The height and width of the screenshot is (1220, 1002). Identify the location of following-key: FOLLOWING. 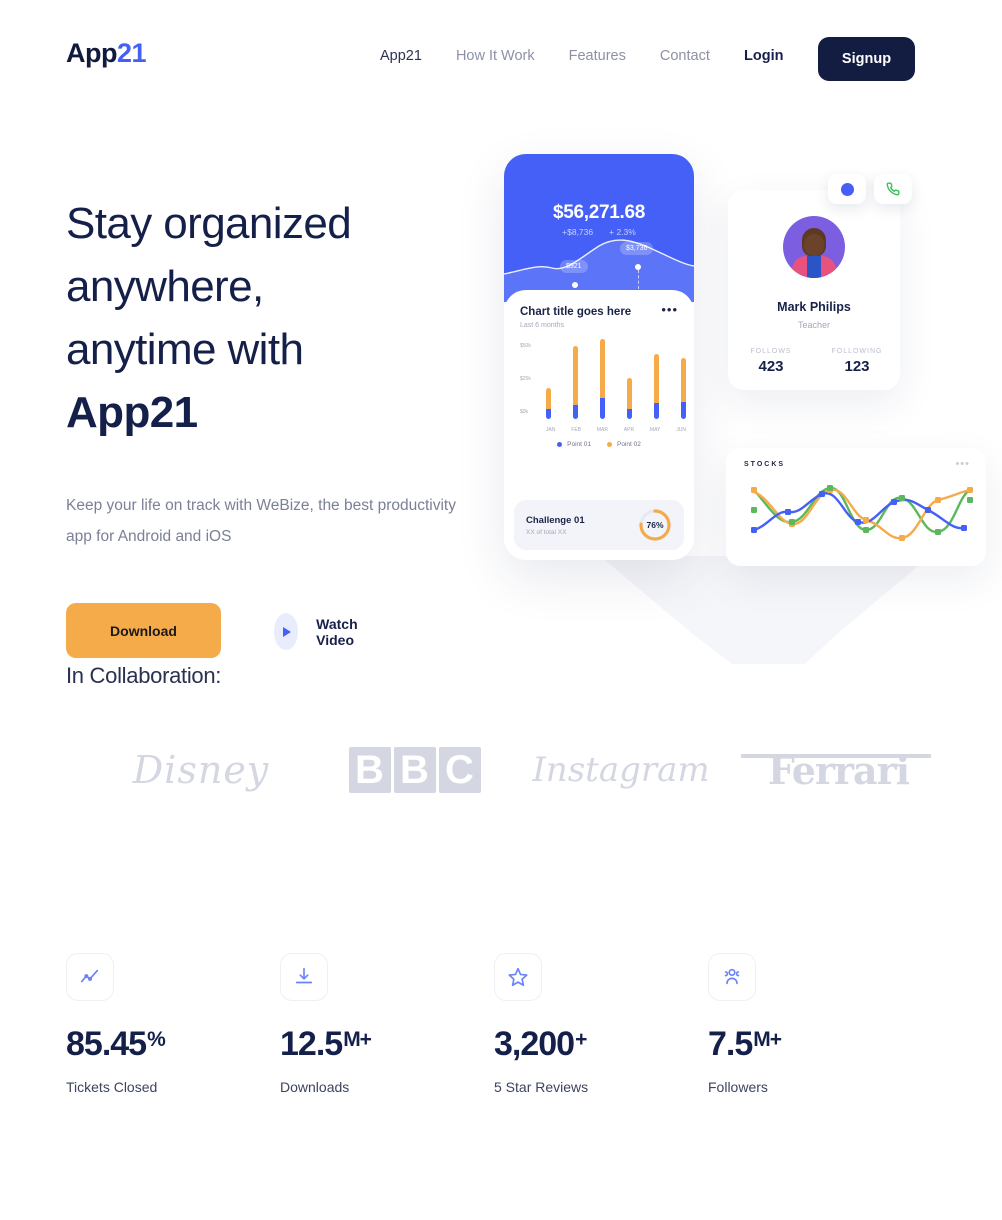
(857, 351).